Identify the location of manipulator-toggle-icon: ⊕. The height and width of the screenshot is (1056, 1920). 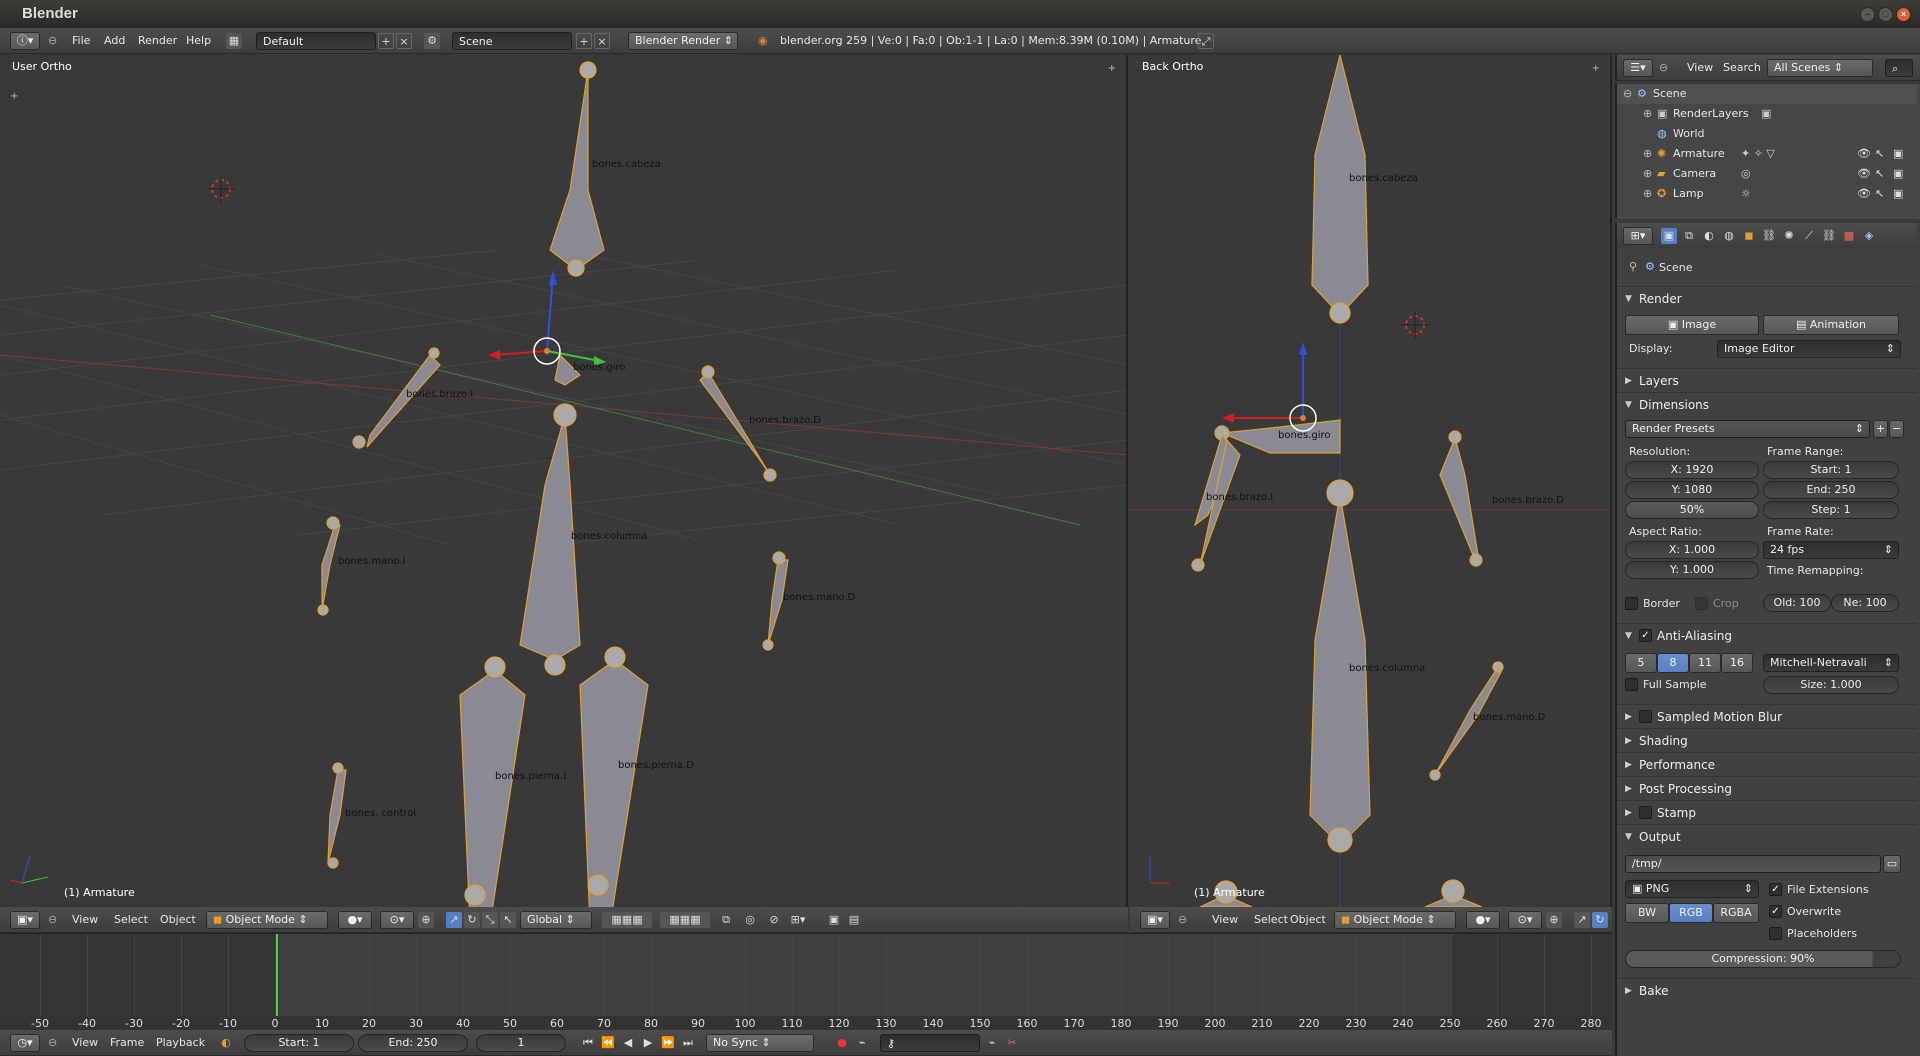
(1554, 920).